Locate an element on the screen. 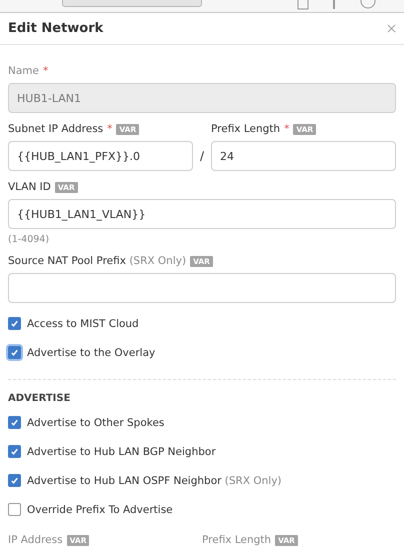 This screenshot has height=556, width=404. input-field: {{HUB1_LAN1_VLAN}} is located at coordinates (202, 214).